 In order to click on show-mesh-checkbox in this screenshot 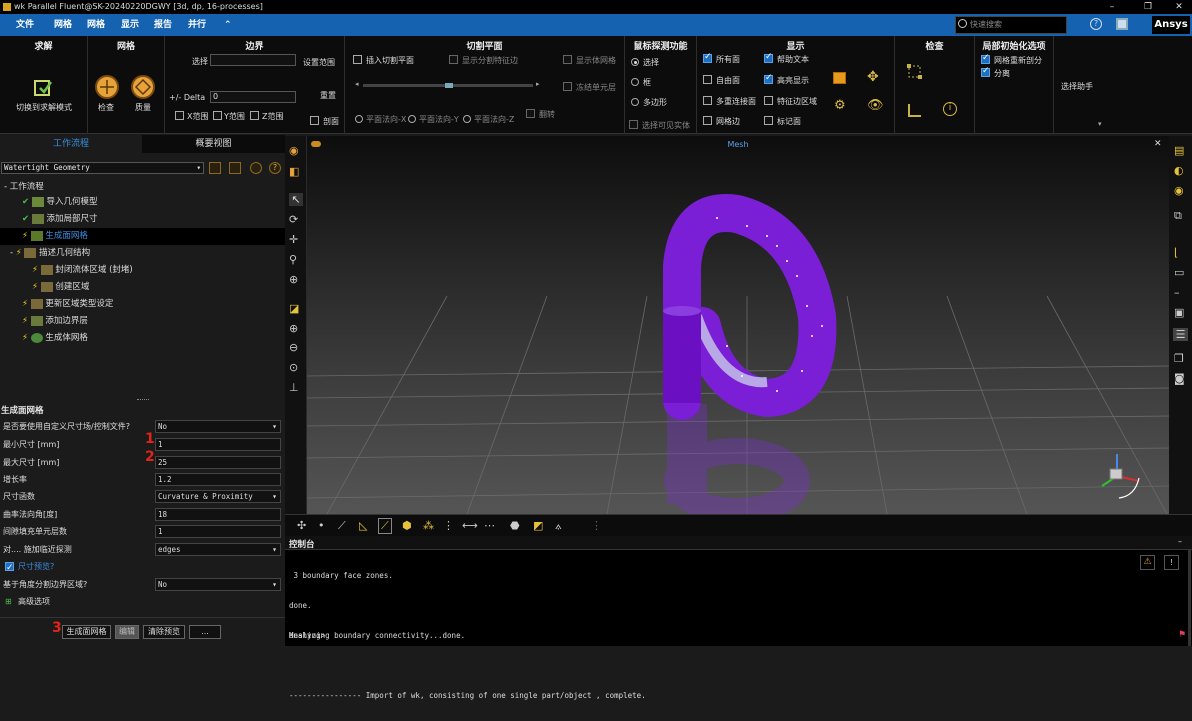, I will do `click(567, 59)`.